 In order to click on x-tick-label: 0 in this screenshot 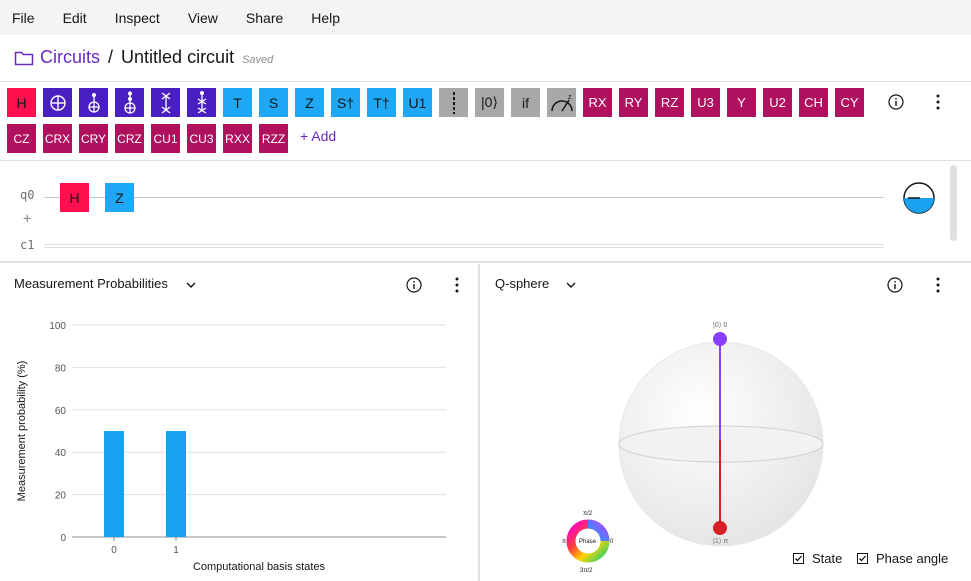, I will do `click(114, 550)`.